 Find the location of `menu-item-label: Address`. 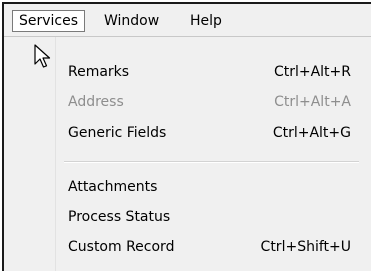

menu-item-label: Address is located at coordinates (96, 102).